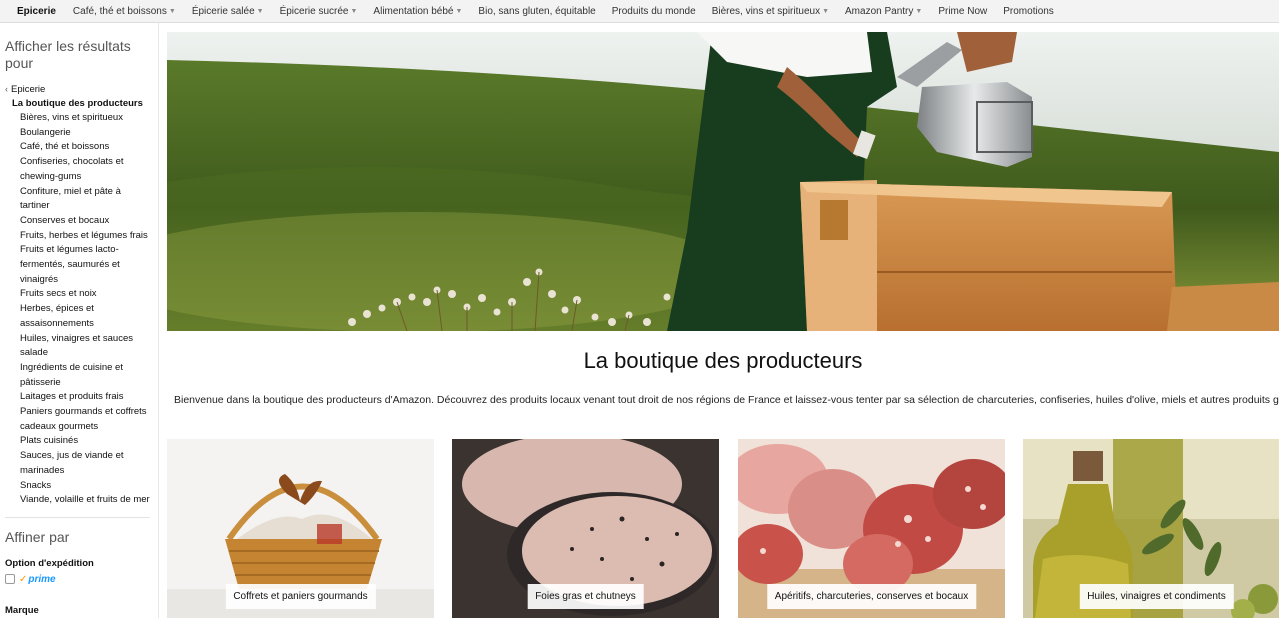 The width and height of the screenshot is (1279, 618). Describe the element at coordinates (77, 103) in the screenshot. I see `sidebar-current-category: La boutique des producteurs` at that location.